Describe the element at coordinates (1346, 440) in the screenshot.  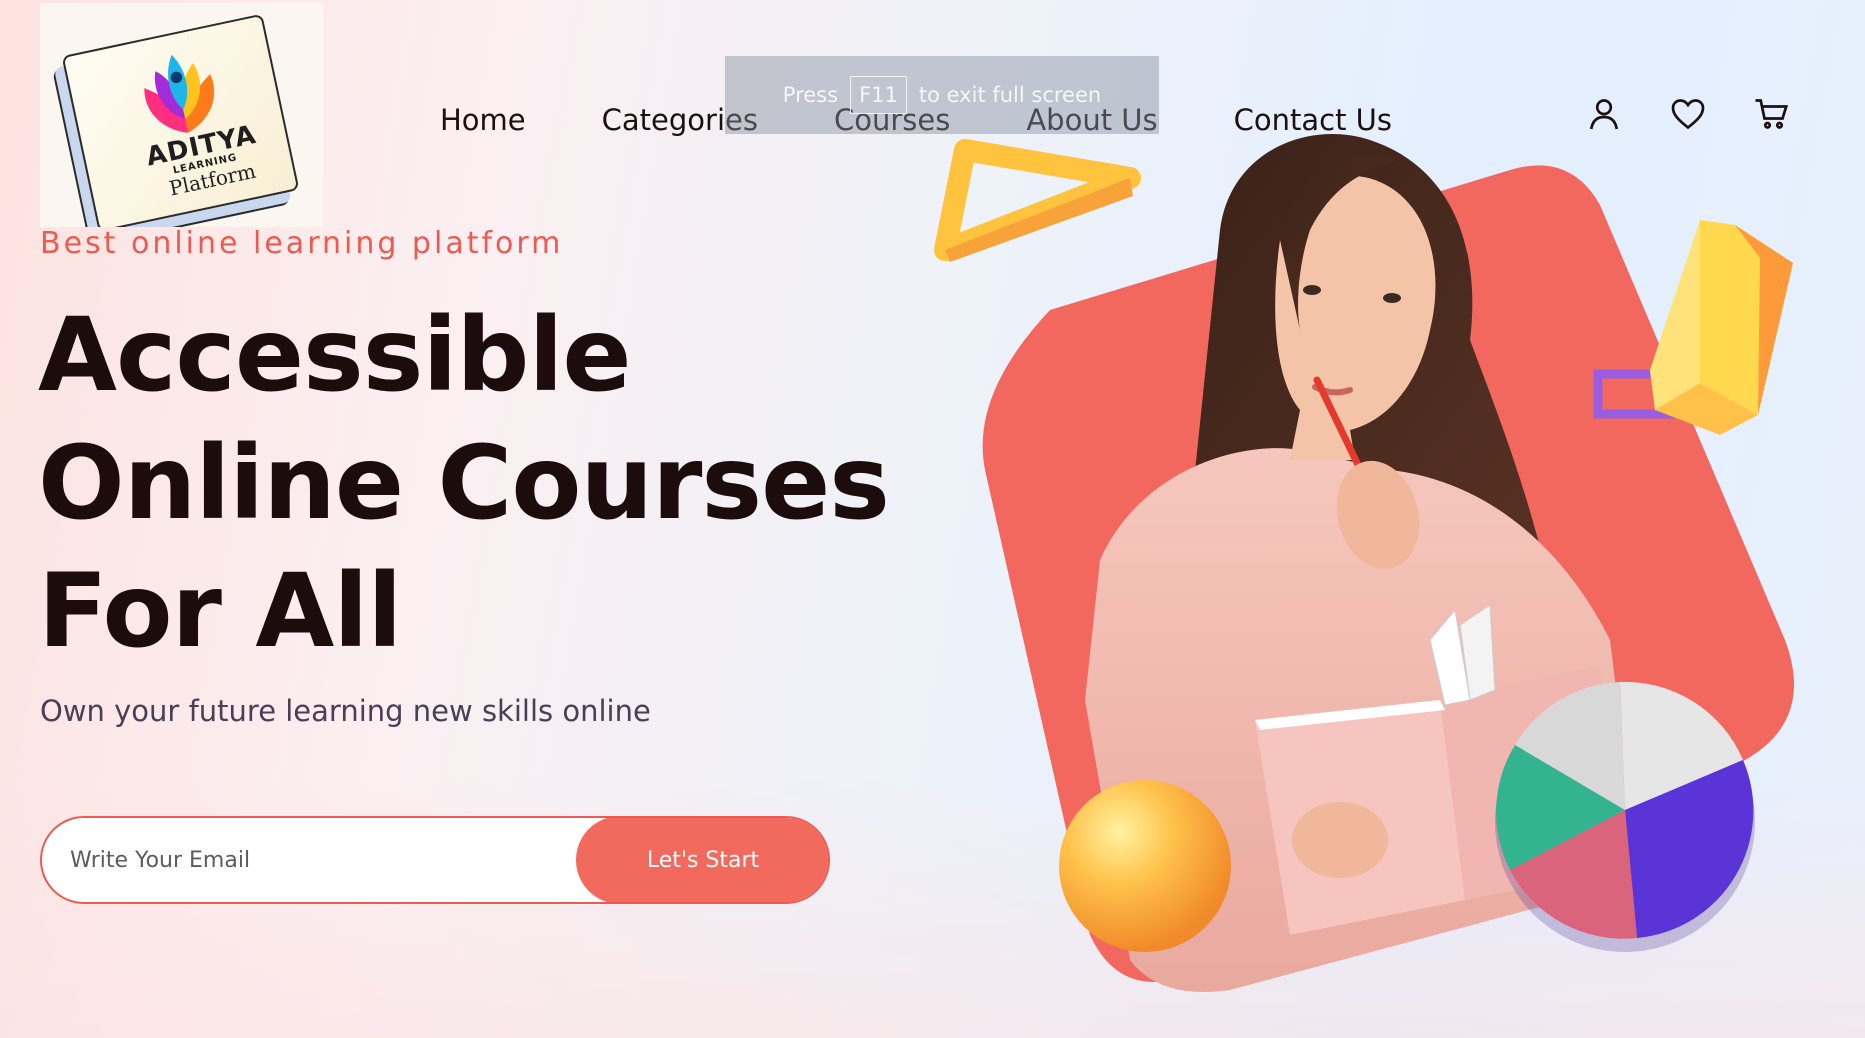
I see `pencil` at that location.